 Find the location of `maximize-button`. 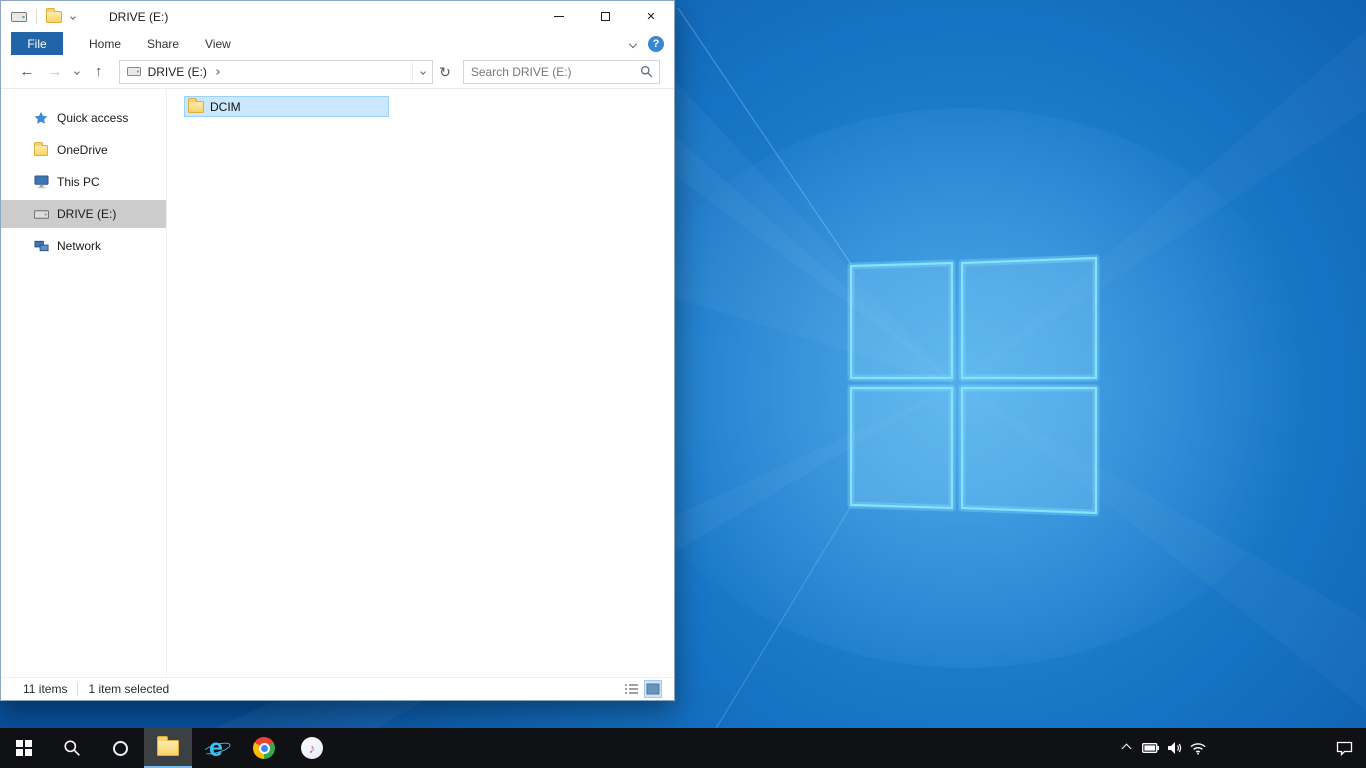

maximize-button is located at coordinates (605, 16).